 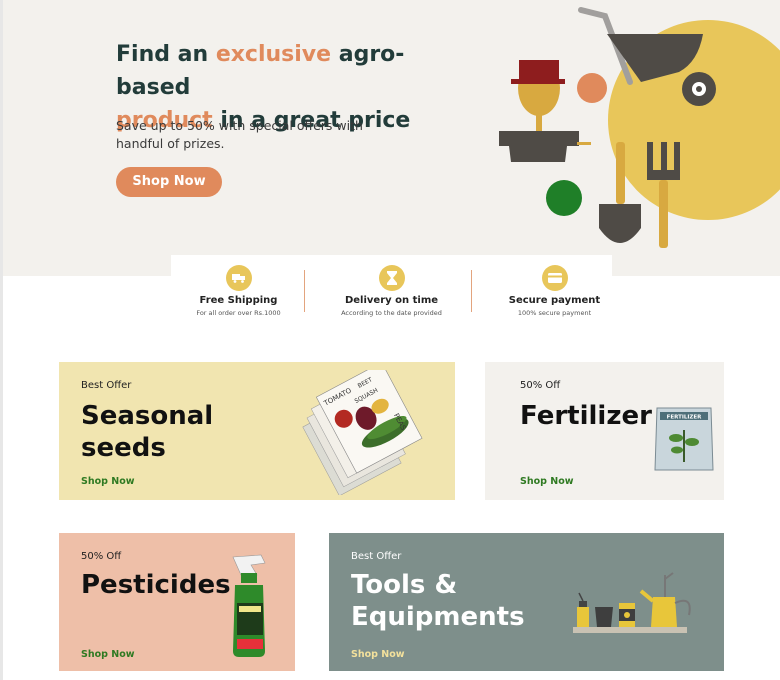 I want to click on promo-card-fertilizer: 50% Off Fertilizer Shop Now FERTILIZER, so click(x=604, y=431).